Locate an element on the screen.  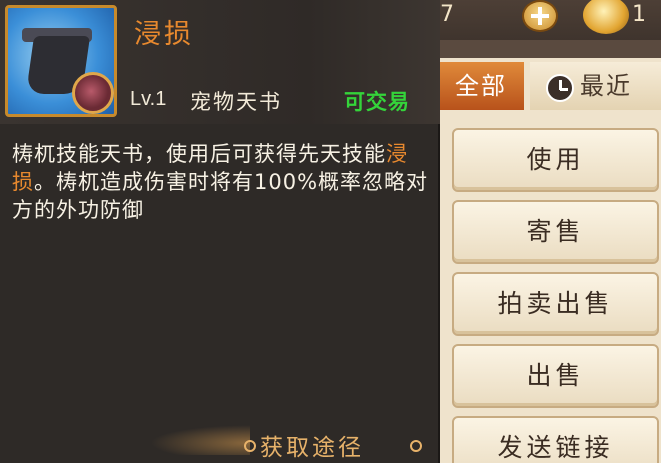
consign-button: 寄售 is located at coordinates (555, 232).